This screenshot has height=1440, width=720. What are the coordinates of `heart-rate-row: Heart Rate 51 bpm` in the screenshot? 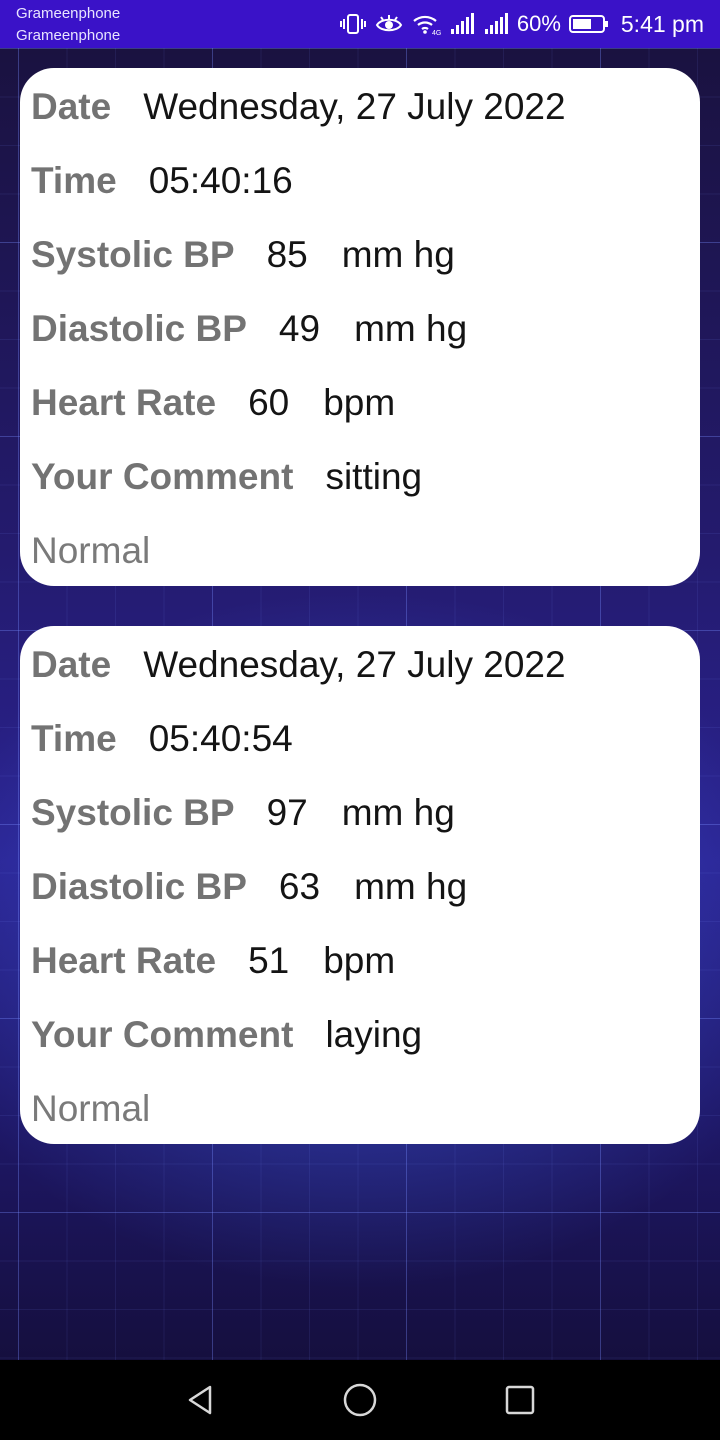 It's located at (213, 961).